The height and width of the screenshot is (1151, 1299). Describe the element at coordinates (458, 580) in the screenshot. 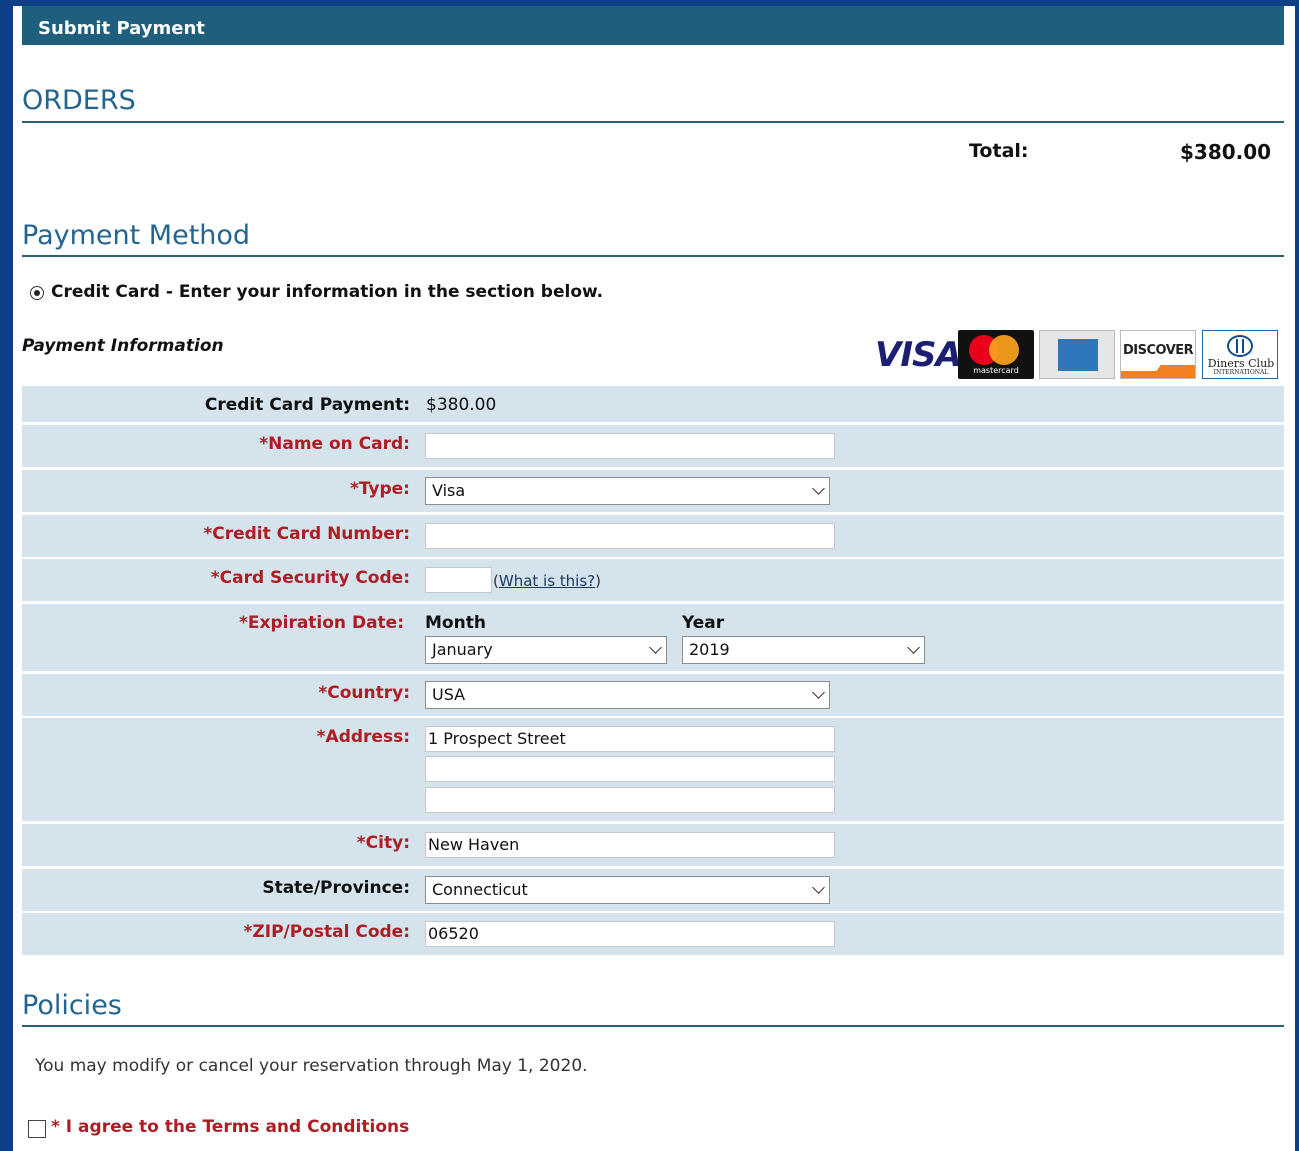

I see `card-security-code-input` at that location.